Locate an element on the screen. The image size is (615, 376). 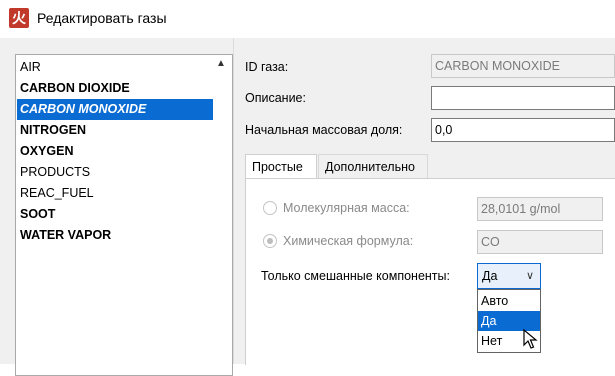
app-logo-icon: 火 is located at coordinates (19, 18).